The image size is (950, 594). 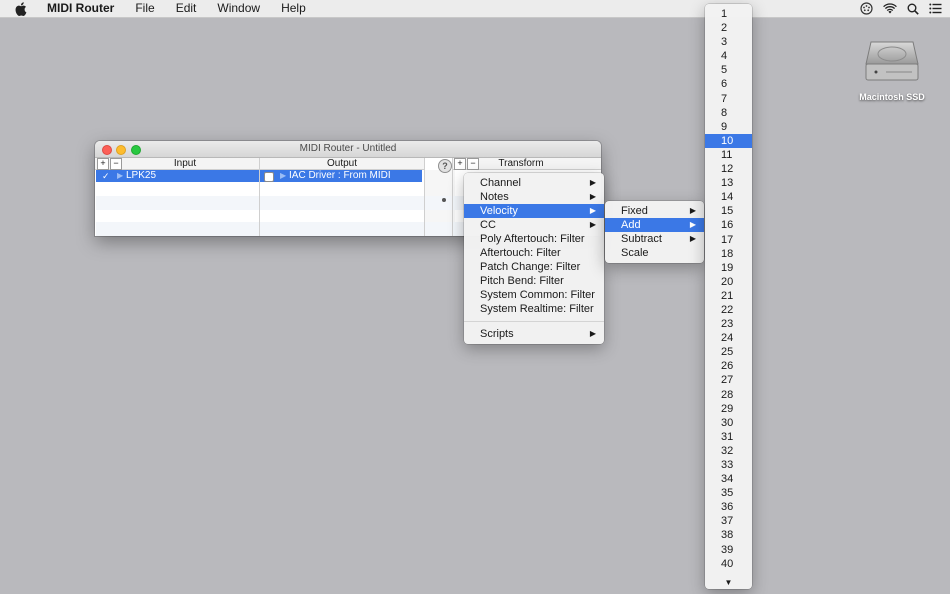 I want to click on add-value-item: 2, so click(x=728, y=28).